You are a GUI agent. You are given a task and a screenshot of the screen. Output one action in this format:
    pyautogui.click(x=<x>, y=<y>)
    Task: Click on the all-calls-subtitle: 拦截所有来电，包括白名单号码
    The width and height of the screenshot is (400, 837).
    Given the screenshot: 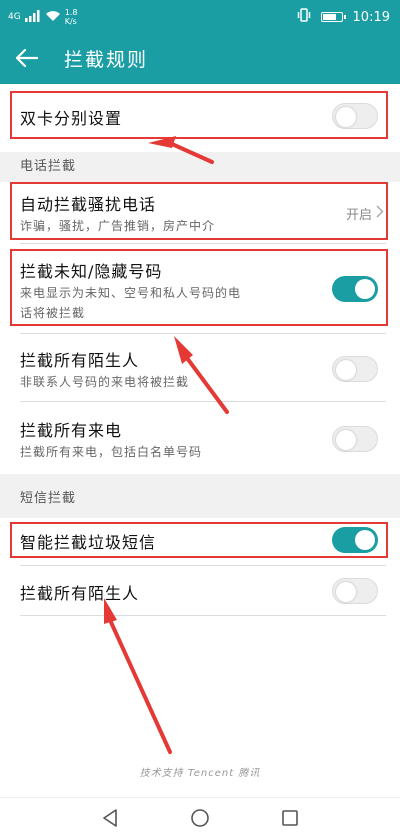 What is the action you would take?
    pyautogui.click(x=111, y=452)
    